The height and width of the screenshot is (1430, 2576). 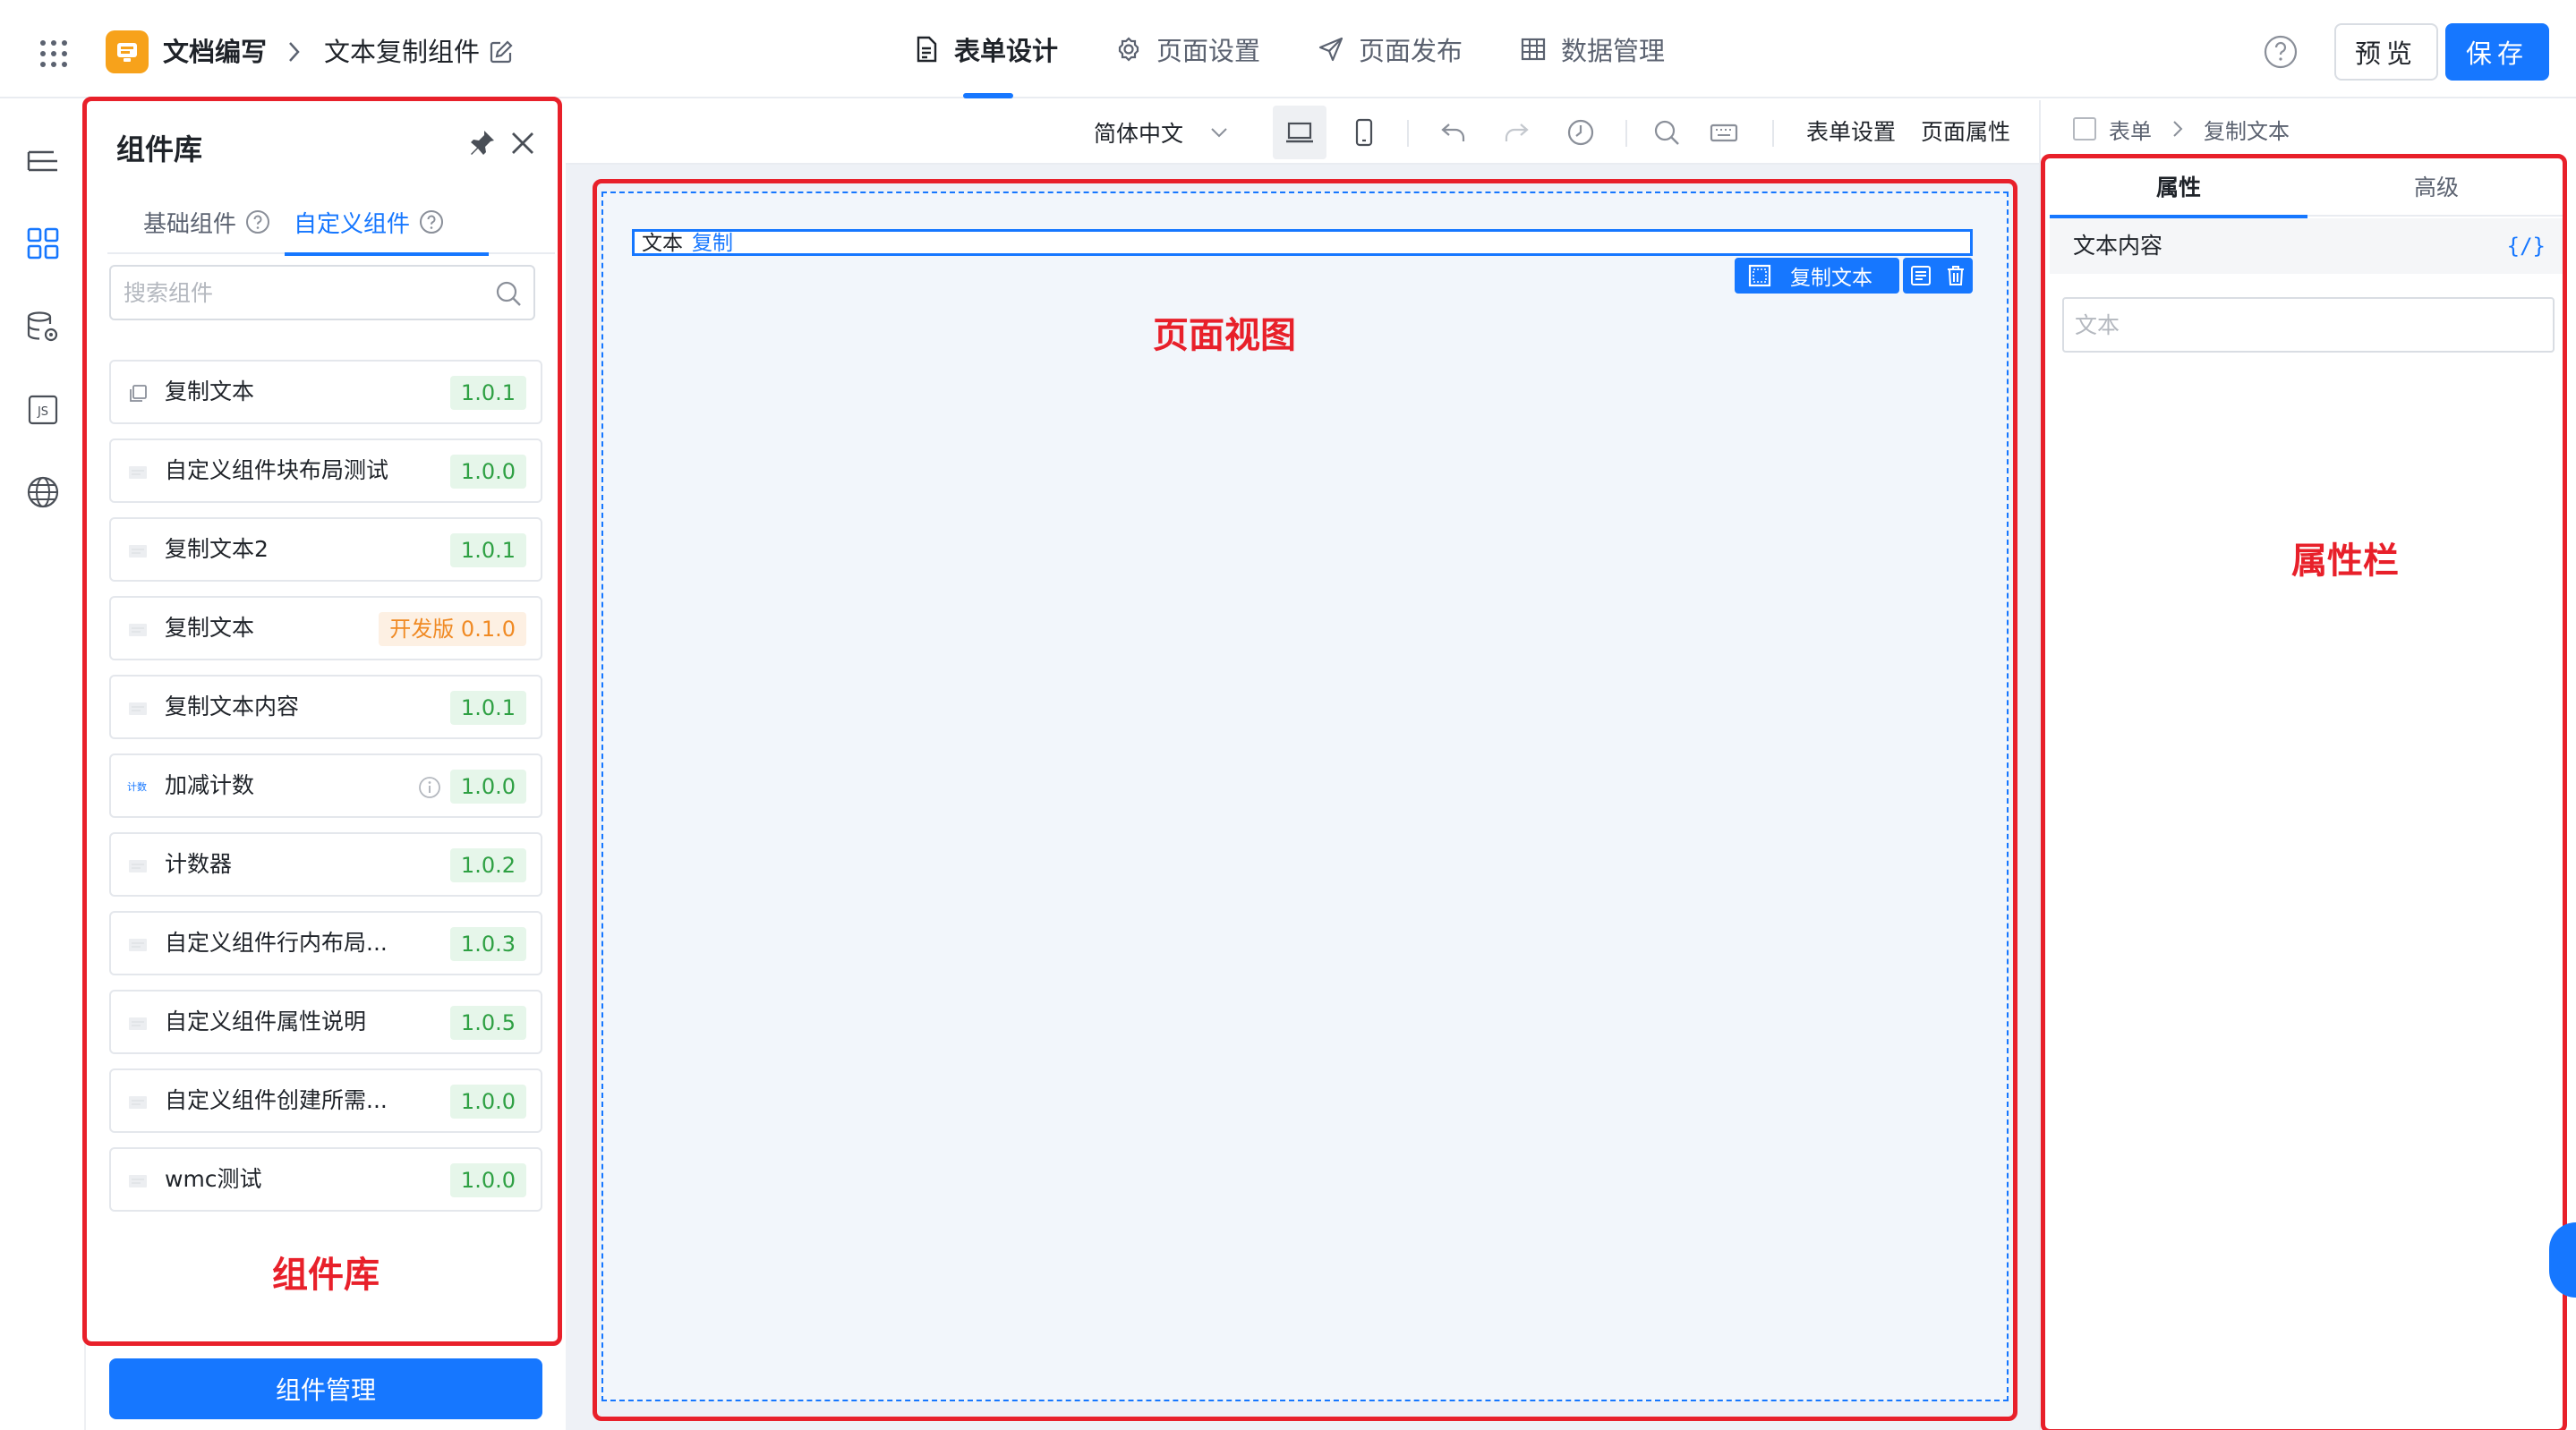 I want to click on library-tabs: 基础组件 自定义组件, so click(x=331, y=223).